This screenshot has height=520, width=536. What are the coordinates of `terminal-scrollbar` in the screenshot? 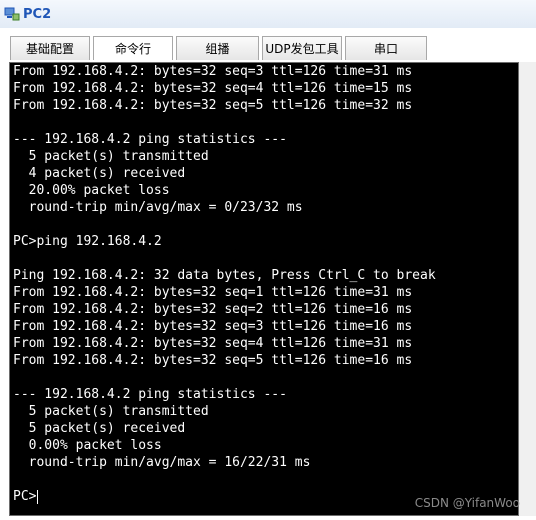 It's located at (527, 289).